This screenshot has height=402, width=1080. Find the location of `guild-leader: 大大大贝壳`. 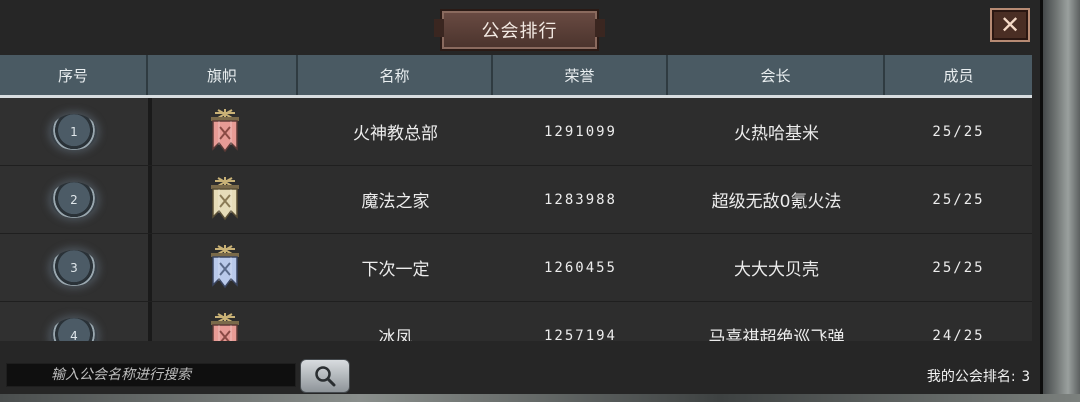

guild-leader: 大大大贝壳 is located at coordinates (776, 270).